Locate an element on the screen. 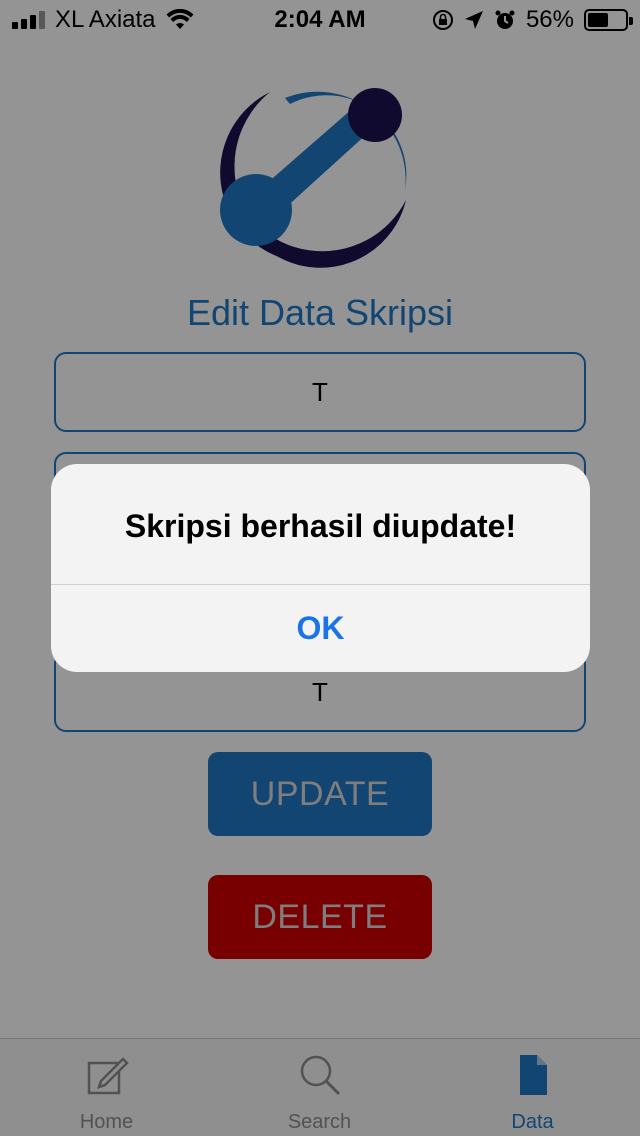  ok-button: OK is located at coordinates (320, 628).